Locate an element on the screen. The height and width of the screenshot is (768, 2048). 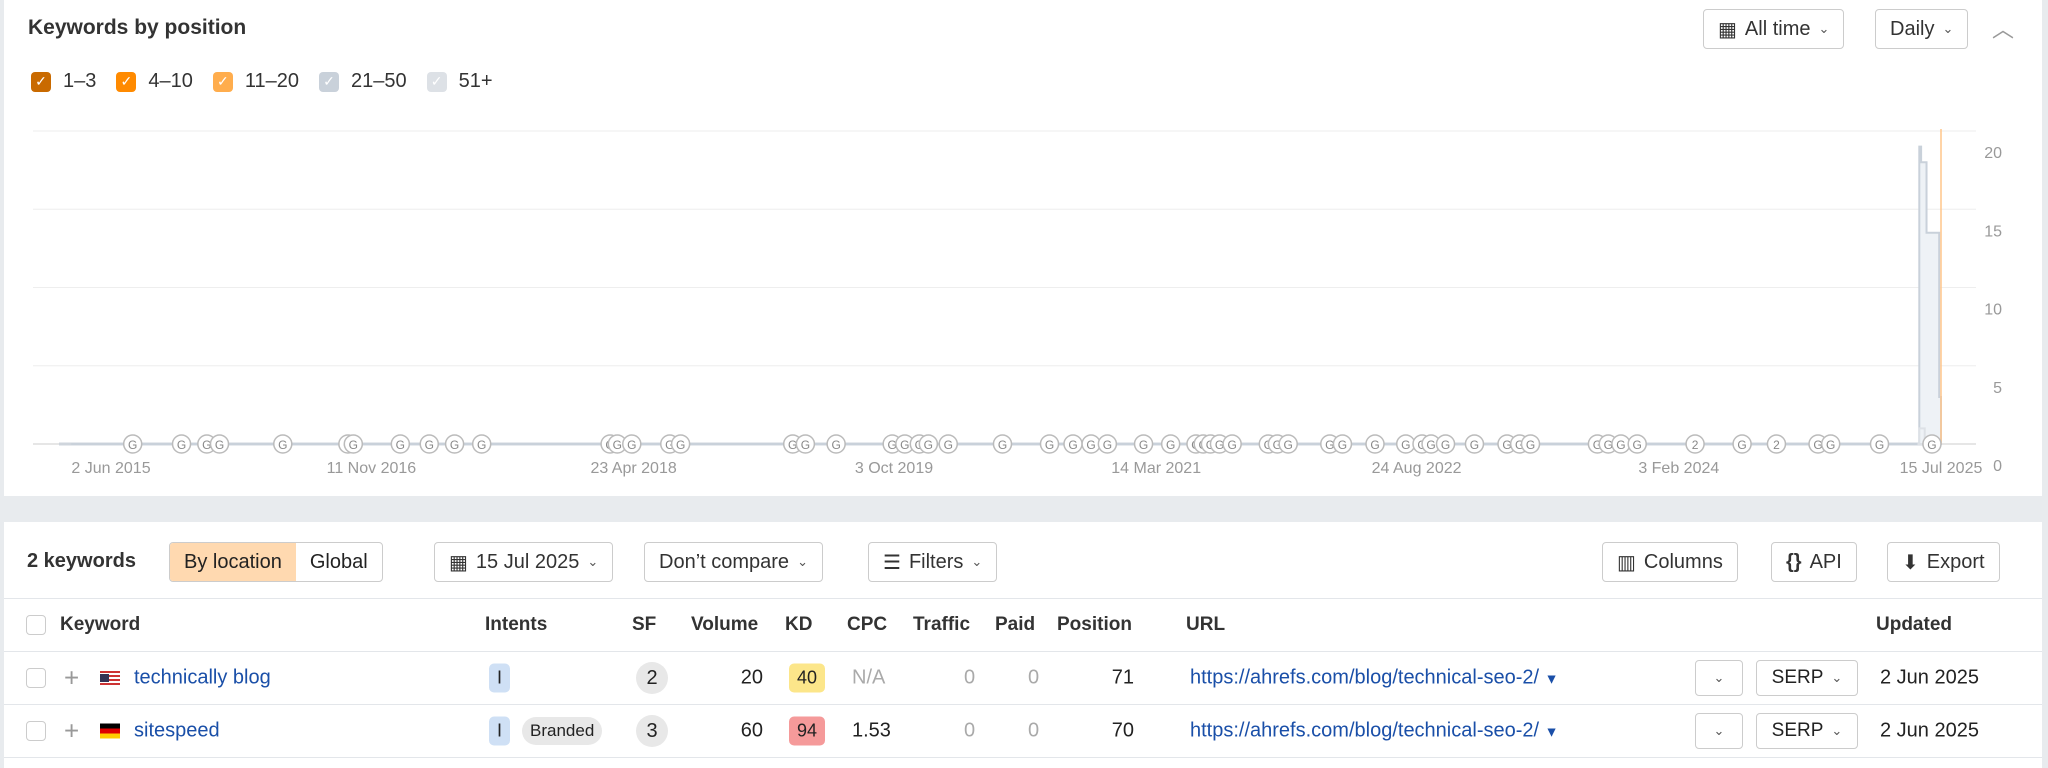
intent-badge: I is located at coordinates (500, 731).